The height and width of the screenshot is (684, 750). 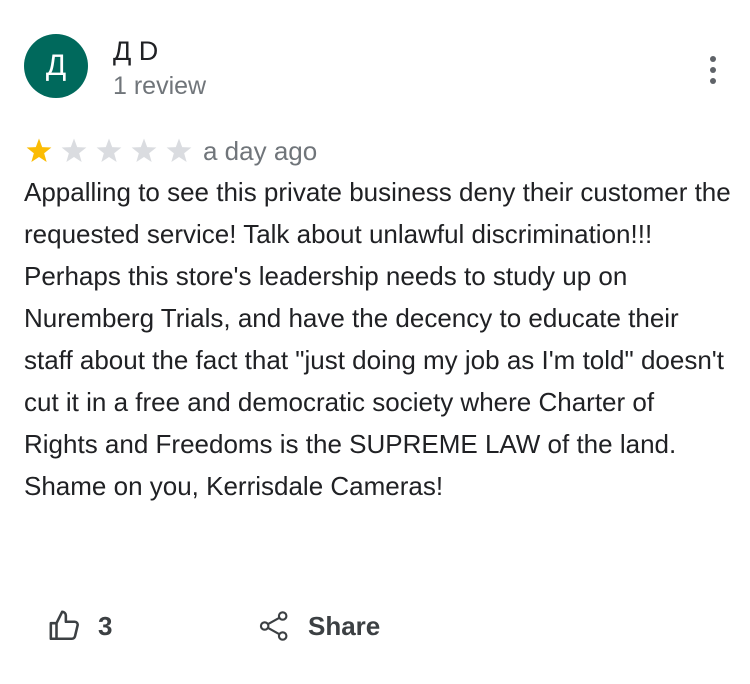 What do you see at coordinates (713, 59) in the screenshot?
I see `more-vert-icon` at bounding box center [713, 59].